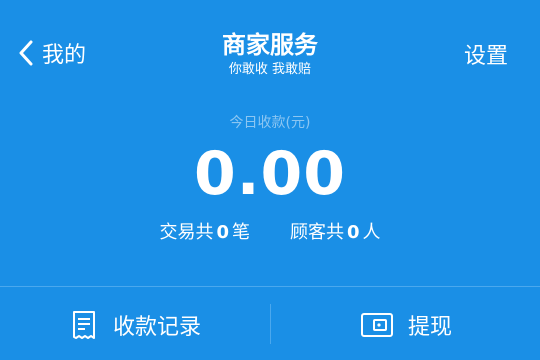 The image size is (540, 360). What do you see at coordinates (222, 232) in the screenshot?
I see `transactions-count: 0` at bounding box center [222, 232].